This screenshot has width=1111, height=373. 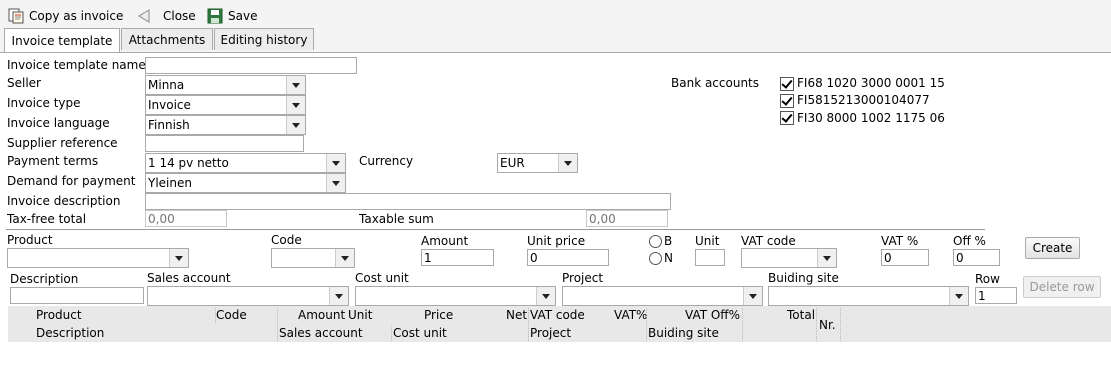 What do you see at coordinates (264, 39) in the screenshot?
I see `tab-editing-history: Editing history` at bounding box center [264, 39].